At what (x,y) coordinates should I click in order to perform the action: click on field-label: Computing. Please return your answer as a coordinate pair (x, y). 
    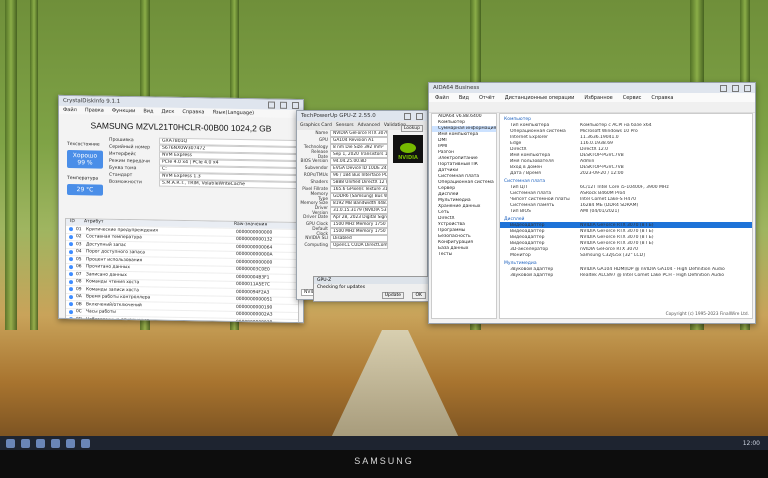
    Looking at the image, I should click on (316, 245).